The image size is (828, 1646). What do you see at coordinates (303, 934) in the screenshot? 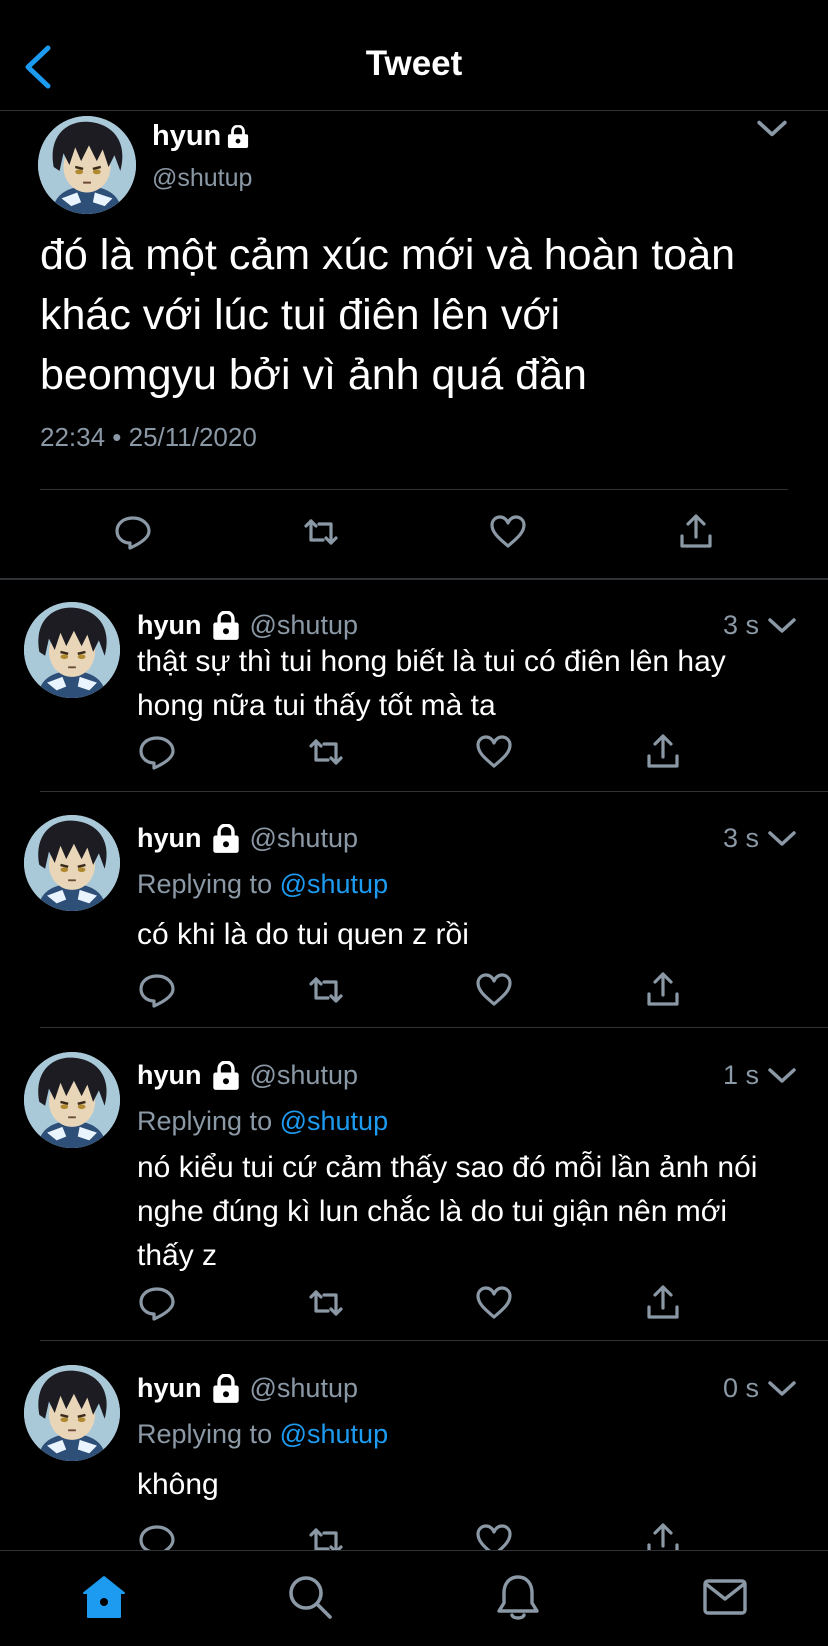
I see `tweet-text: có khi là do tui quen z rồi` at bounding box center [303, 934].